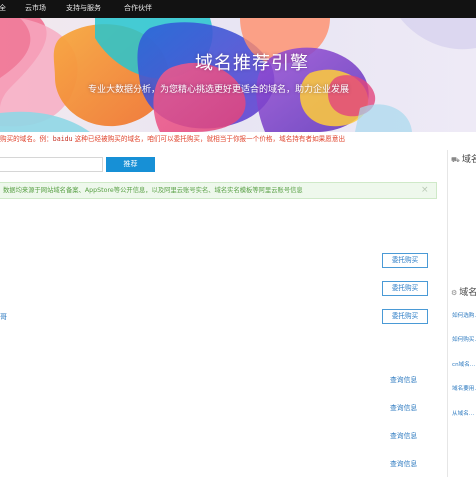  Describe the element at coordinates (455, 160) in the screenshot. I see `cart-icon: ⛟` at that location.